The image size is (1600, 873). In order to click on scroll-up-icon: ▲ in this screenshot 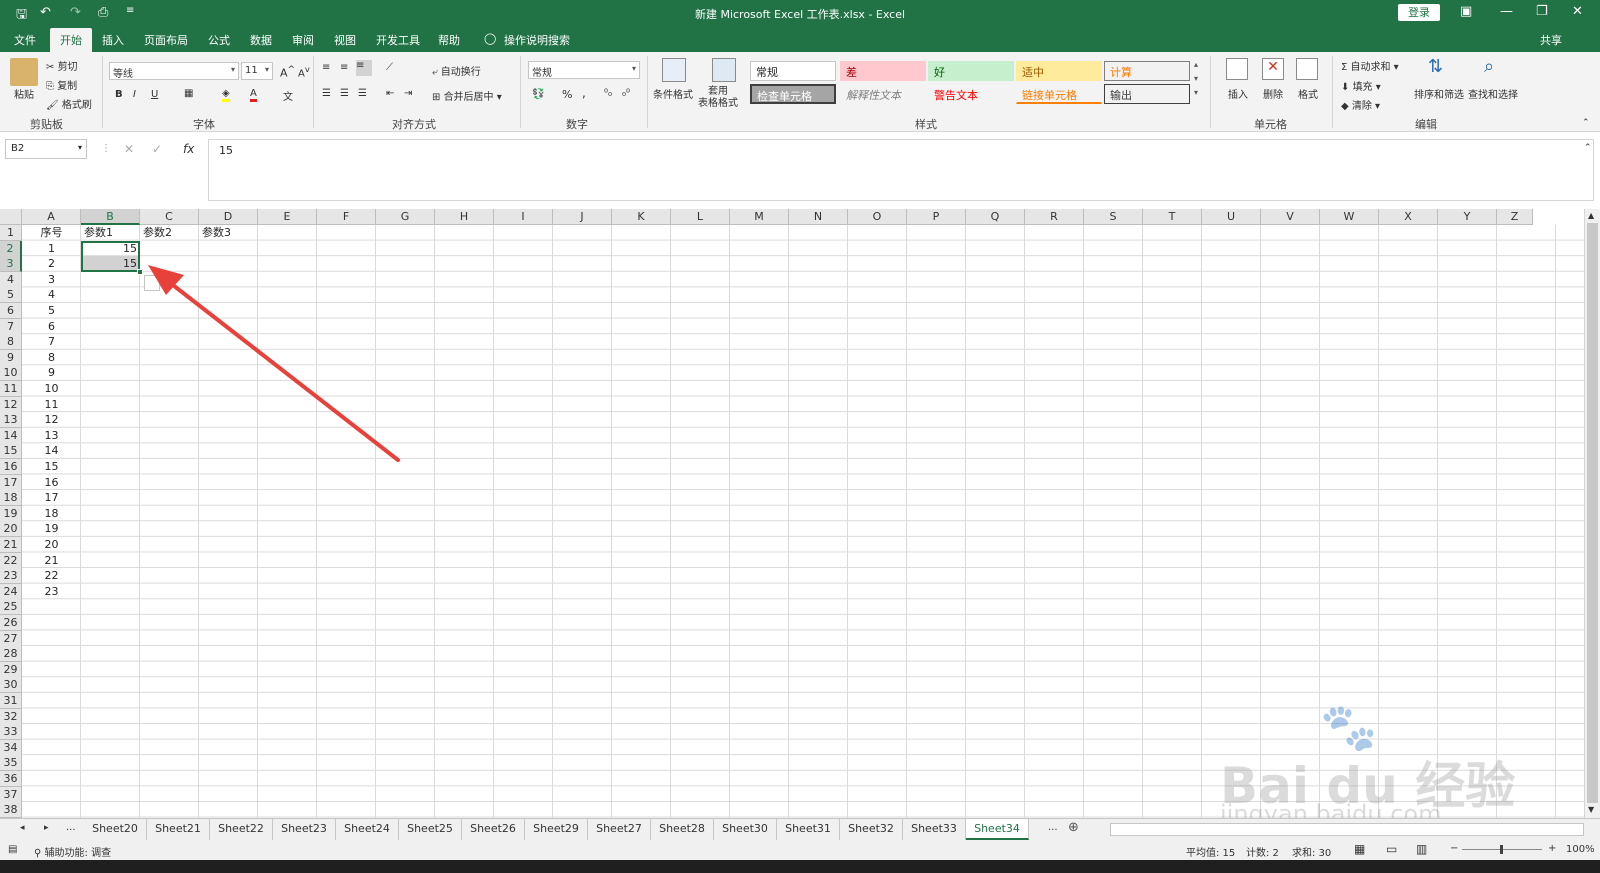, I will do `click(1591, 215)`.